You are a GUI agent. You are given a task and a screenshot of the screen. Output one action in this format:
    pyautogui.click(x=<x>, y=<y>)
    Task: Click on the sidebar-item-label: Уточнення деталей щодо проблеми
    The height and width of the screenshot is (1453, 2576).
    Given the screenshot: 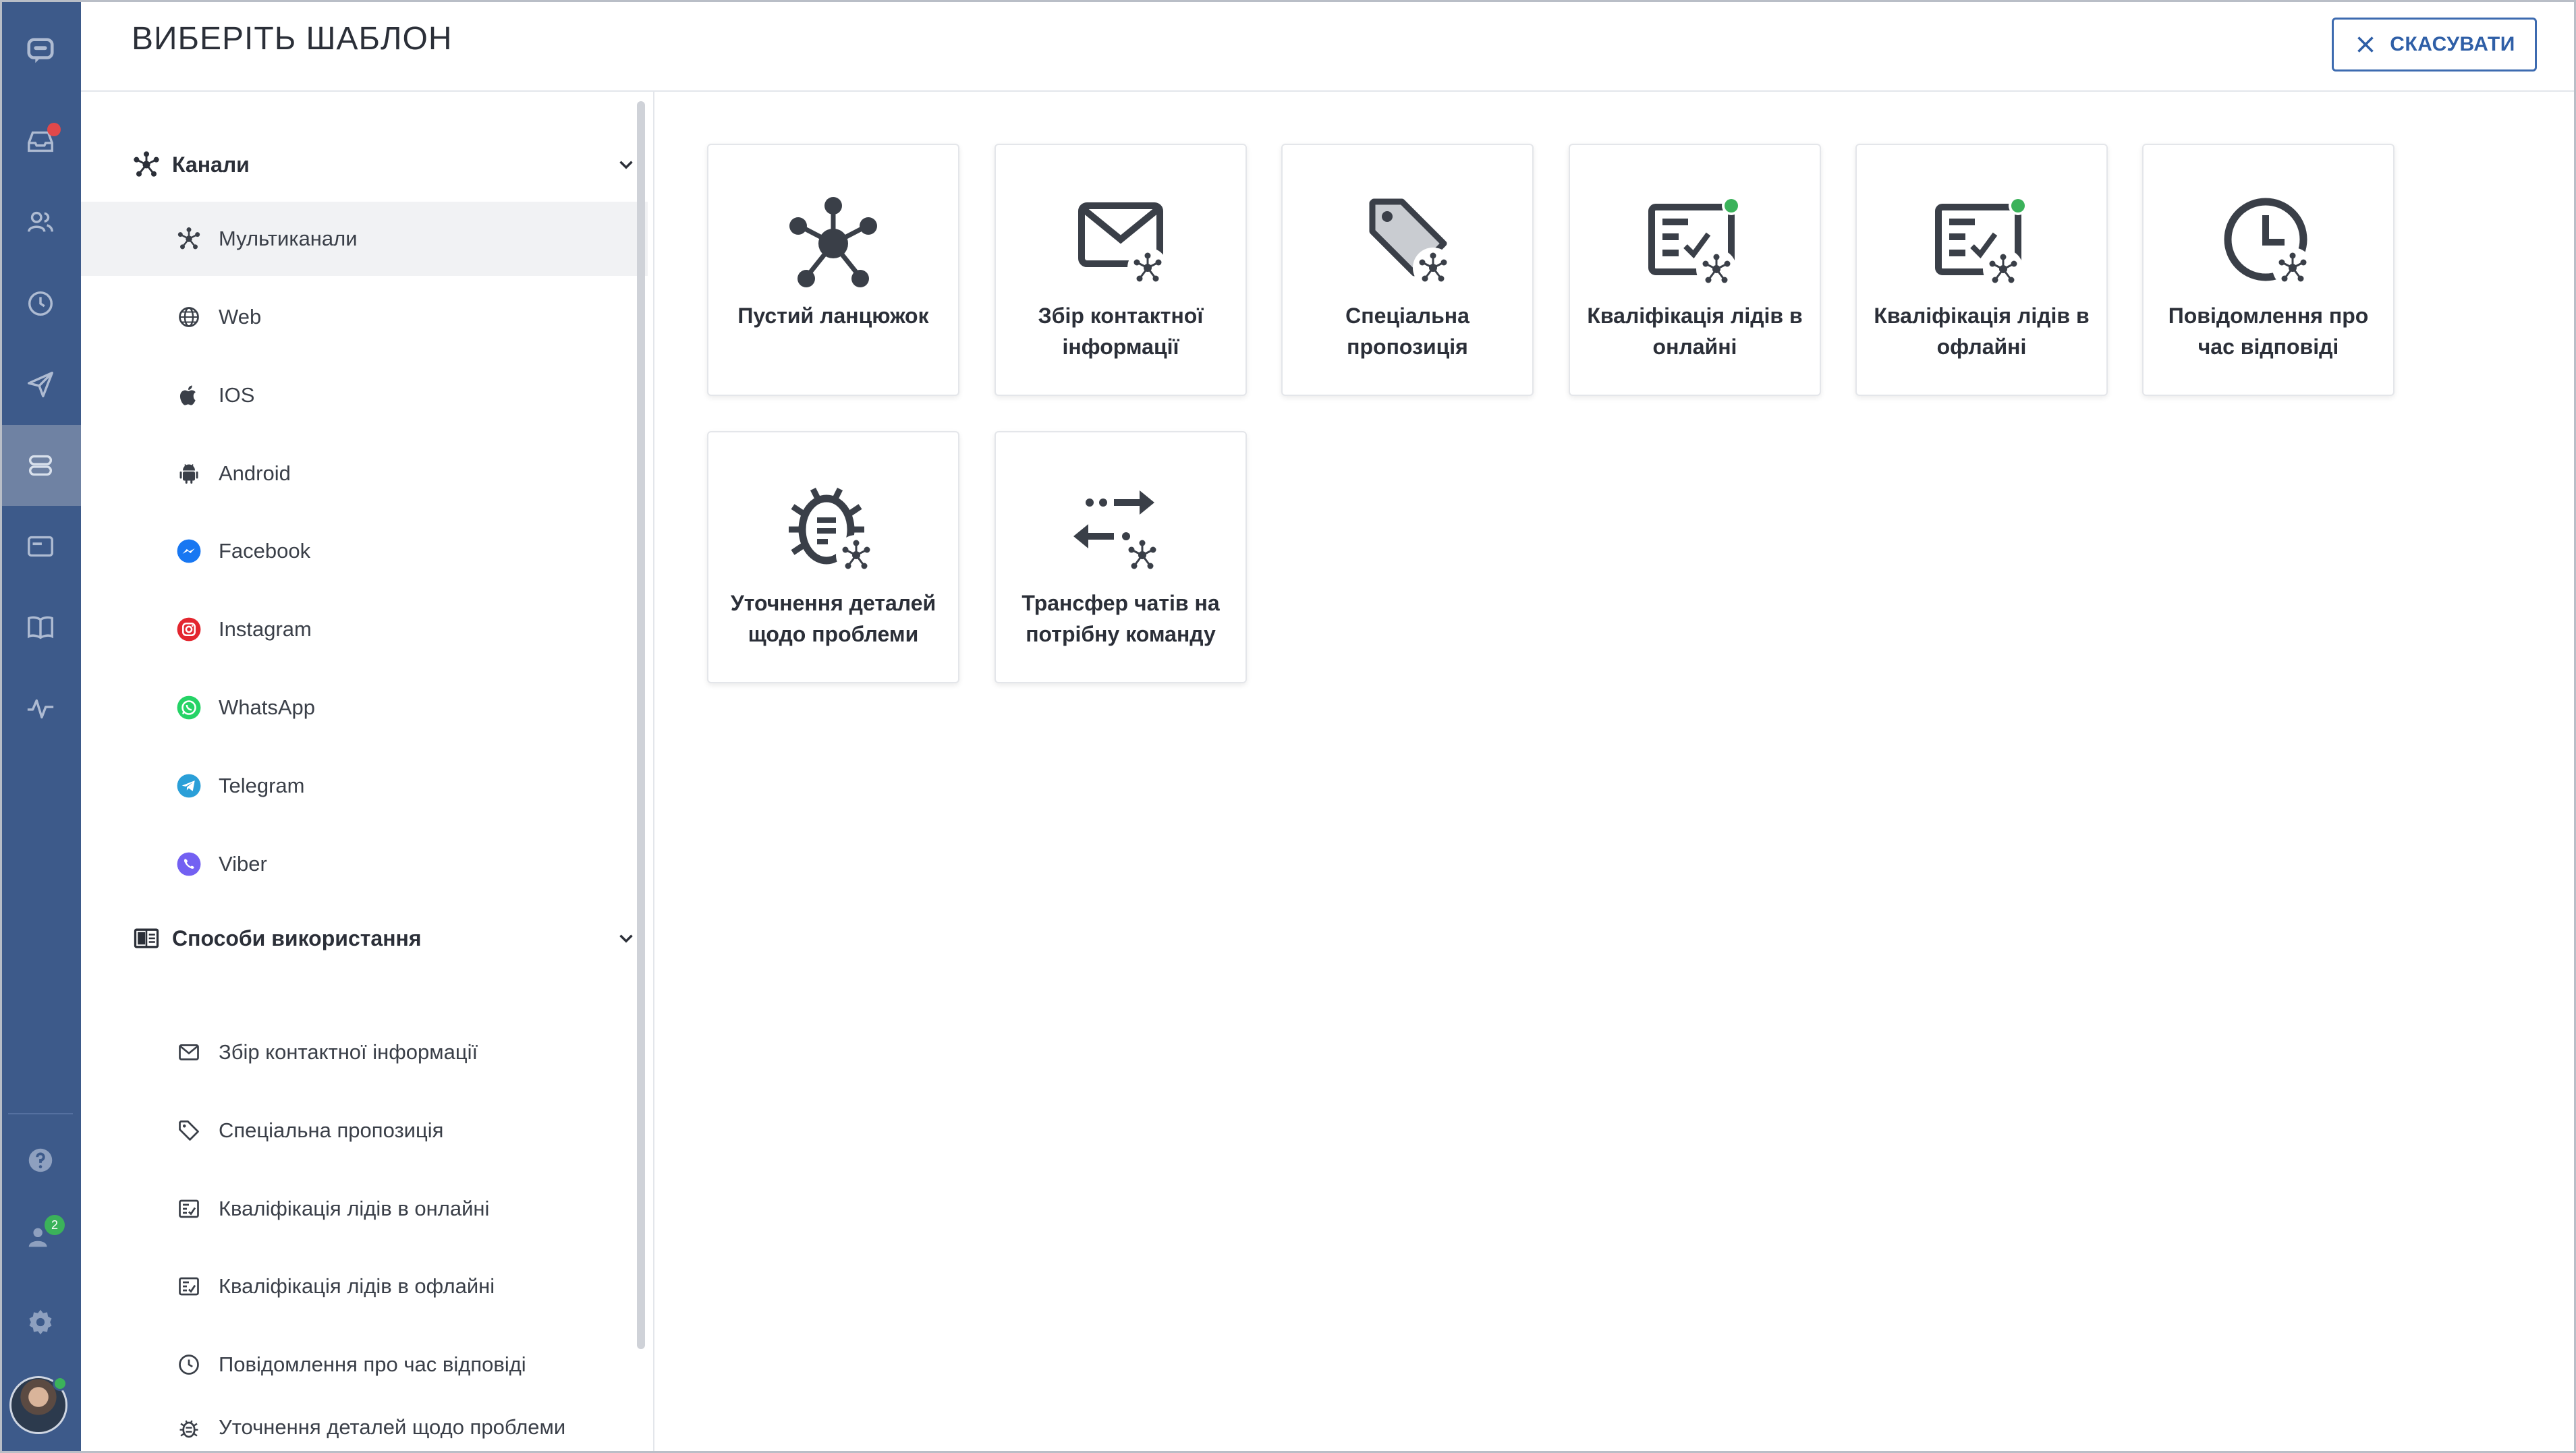 What is the action you would take?
    pyautogui.click(x=392, y=1427)
    